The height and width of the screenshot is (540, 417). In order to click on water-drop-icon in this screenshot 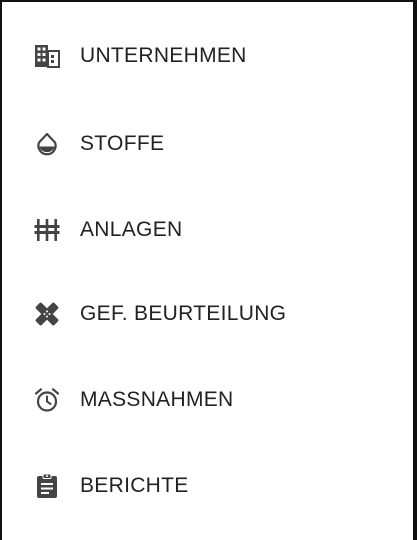, I will do `click(47, 144)`.